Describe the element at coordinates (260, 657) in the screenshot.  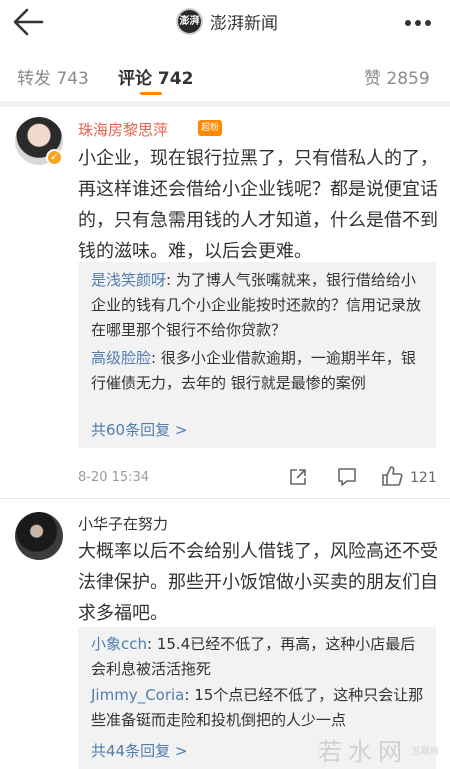
I see `reply-item: 小象cch: 15.4已经不低了，再高，这种小店最后会利息被活活拖死` at that location.